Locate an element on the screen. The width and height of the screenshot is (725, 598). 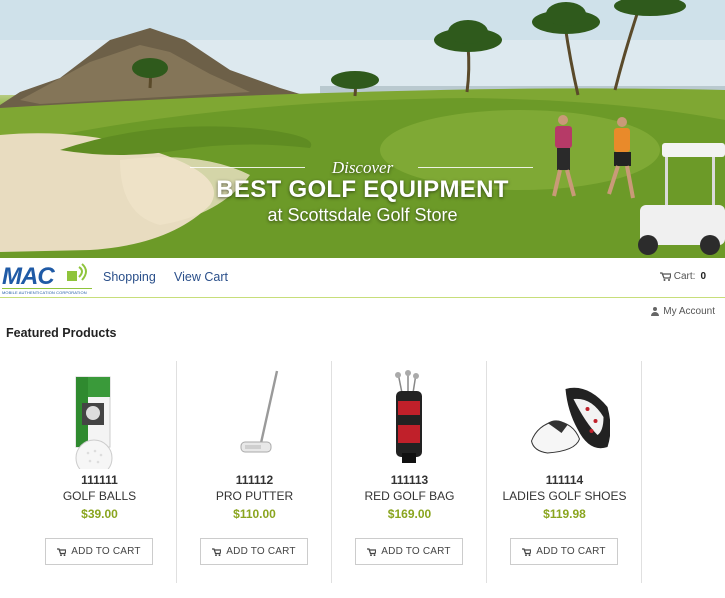
logo-tagline: MOBILE AUTHENTICATION CORPORATION is located at coordinates (44, 292).